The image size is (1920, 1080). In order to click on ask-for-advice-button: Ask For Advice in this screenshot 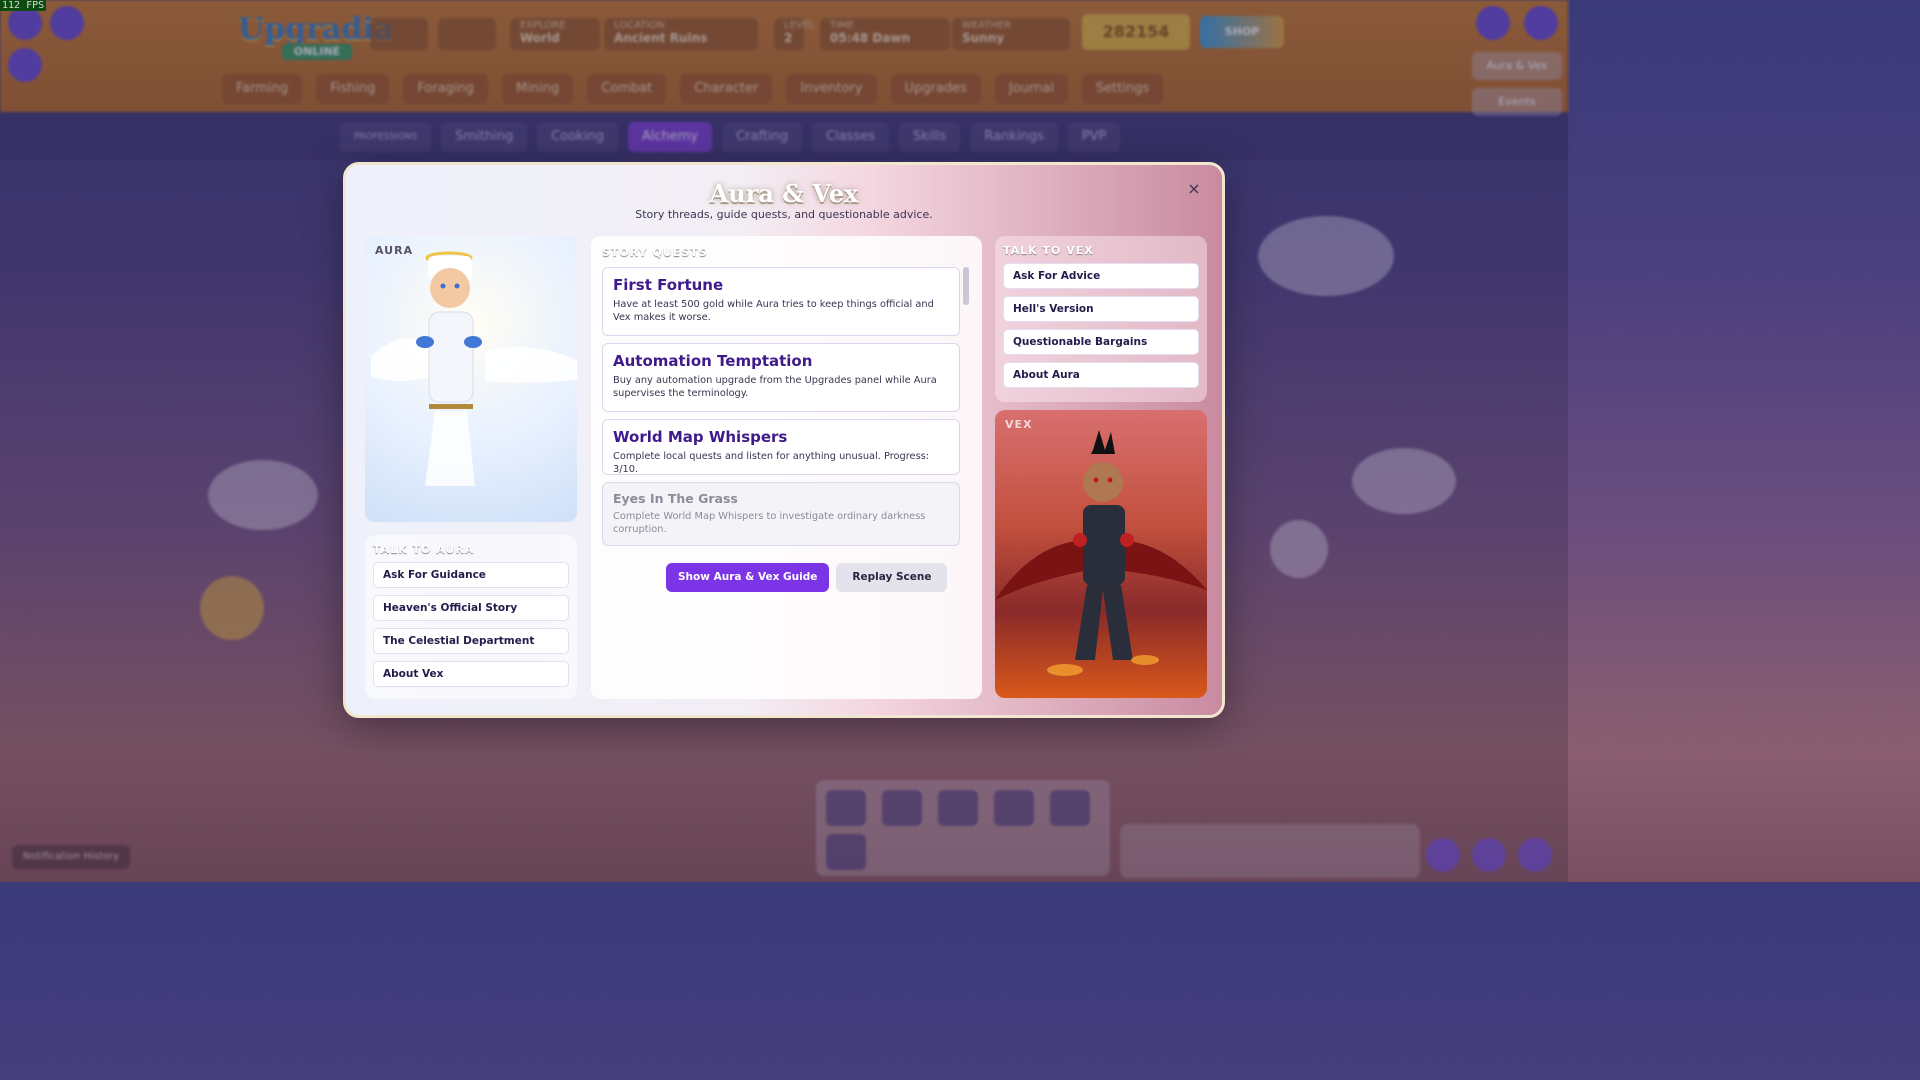, I will do `click(1101, 276)`.